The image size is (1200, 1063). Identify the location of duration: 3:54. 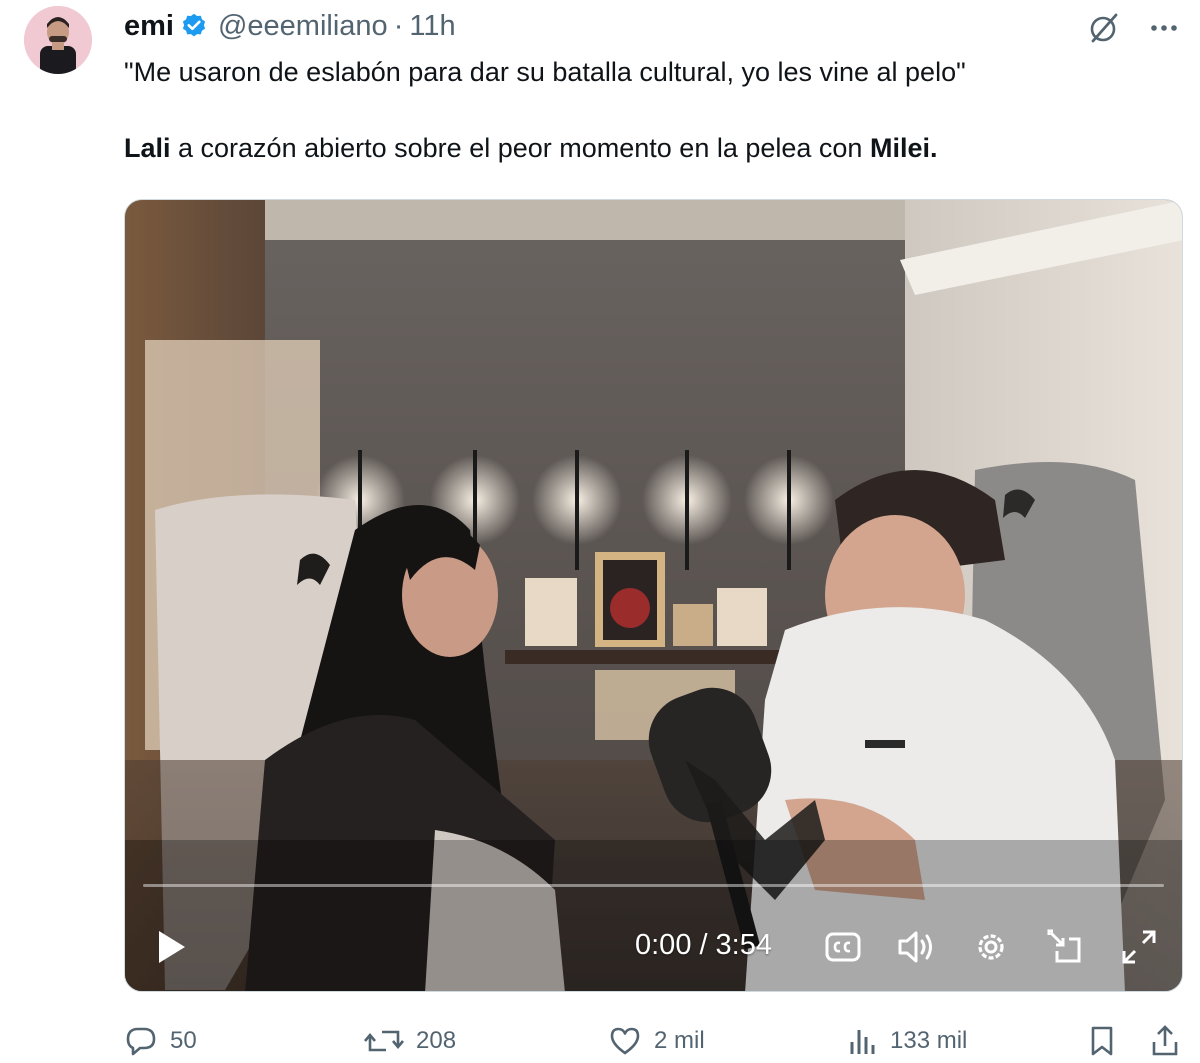
(743, 945).